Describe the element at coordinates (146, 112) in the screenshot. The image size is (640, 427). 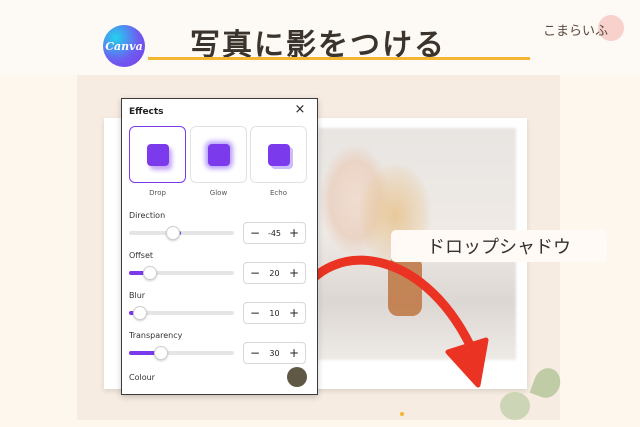
I see `panel-title: Effects` at that location.